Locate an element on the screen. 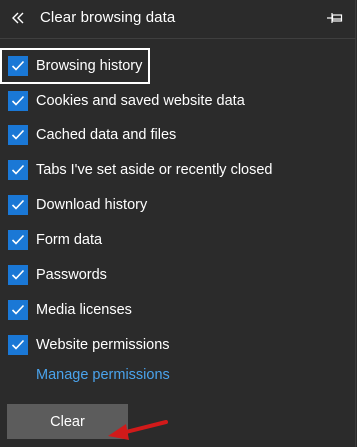 The width and height of the screenshot is (357, 447). red-arrow-annotation-icon is located at coordinates (138, 430).